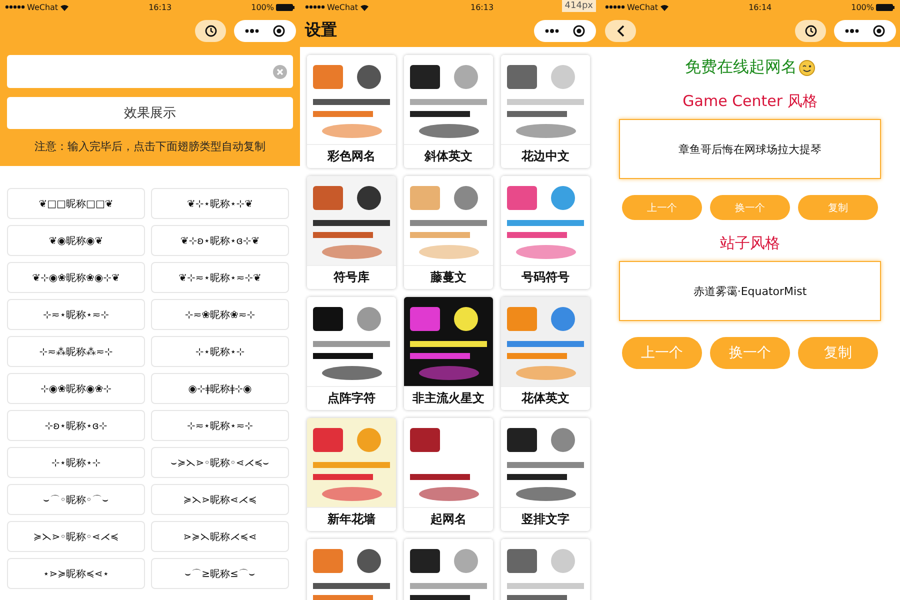  Describe the element at coordinates (351, 232) in the screenshot. I see `category-card: 符号库` at that location.